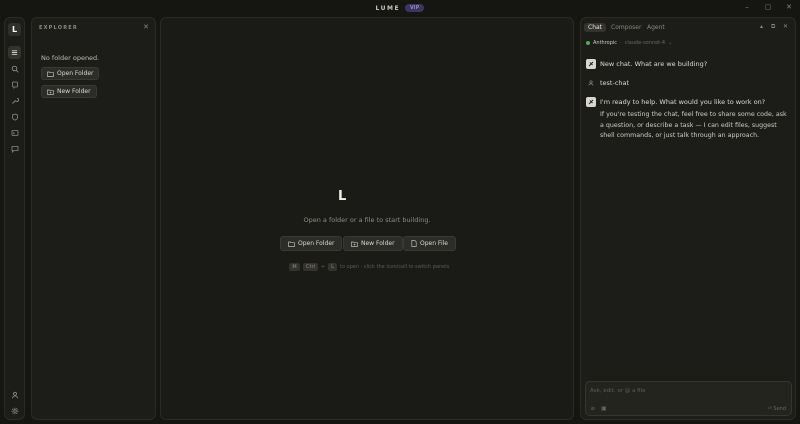  Describe the element at coordinates (14, 52) in the screenshot. I see `explorer-icon` at that location.